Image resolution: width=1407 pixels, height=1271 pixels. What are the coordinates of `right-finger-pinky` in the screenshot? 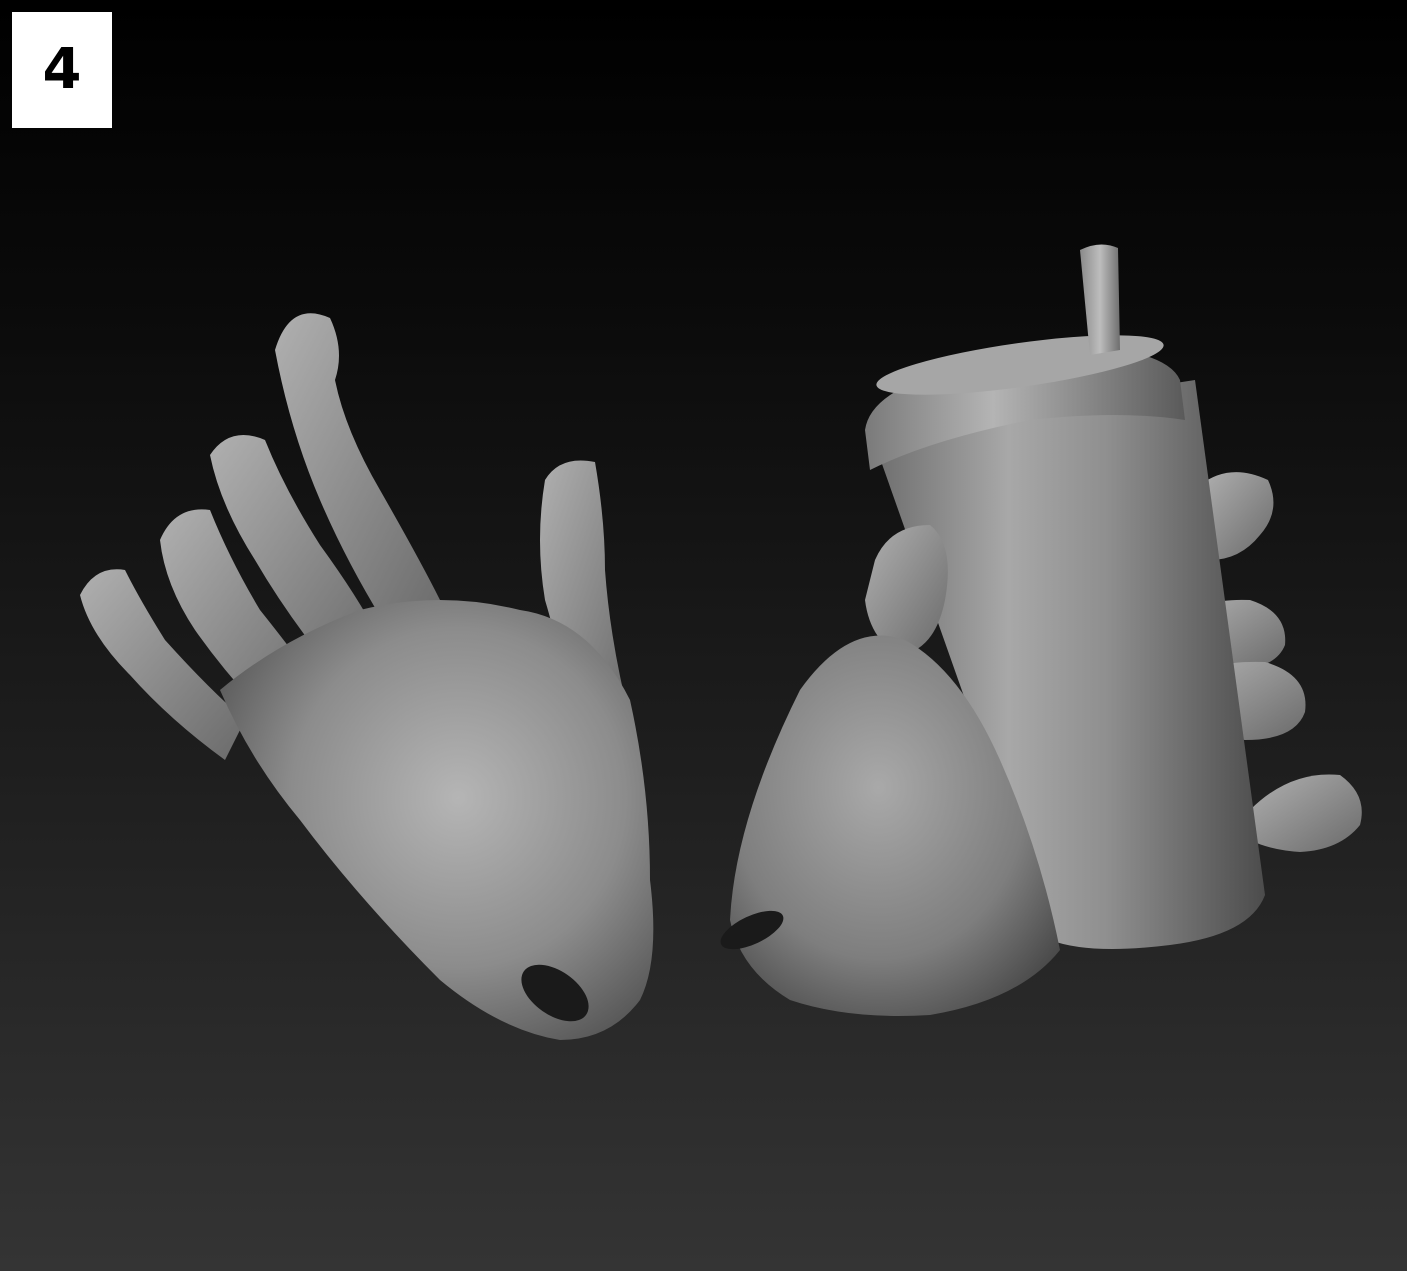 It's located at (1306, 813).